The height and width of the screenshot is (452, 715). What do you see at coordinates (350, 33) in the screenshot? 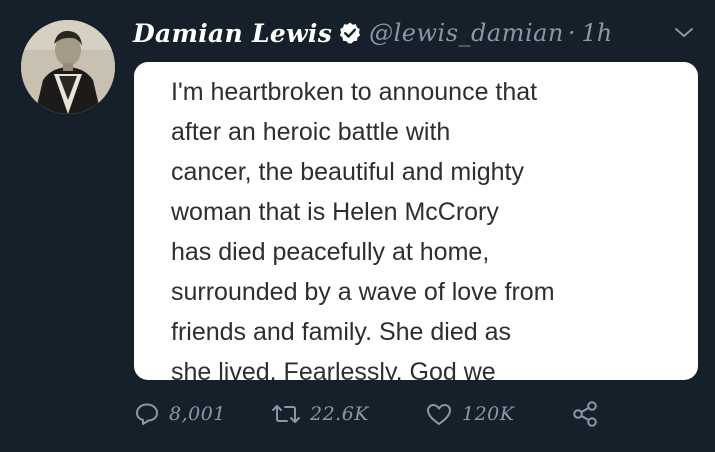
I see `verified-badge-icon` at bounding box center [350, 33].